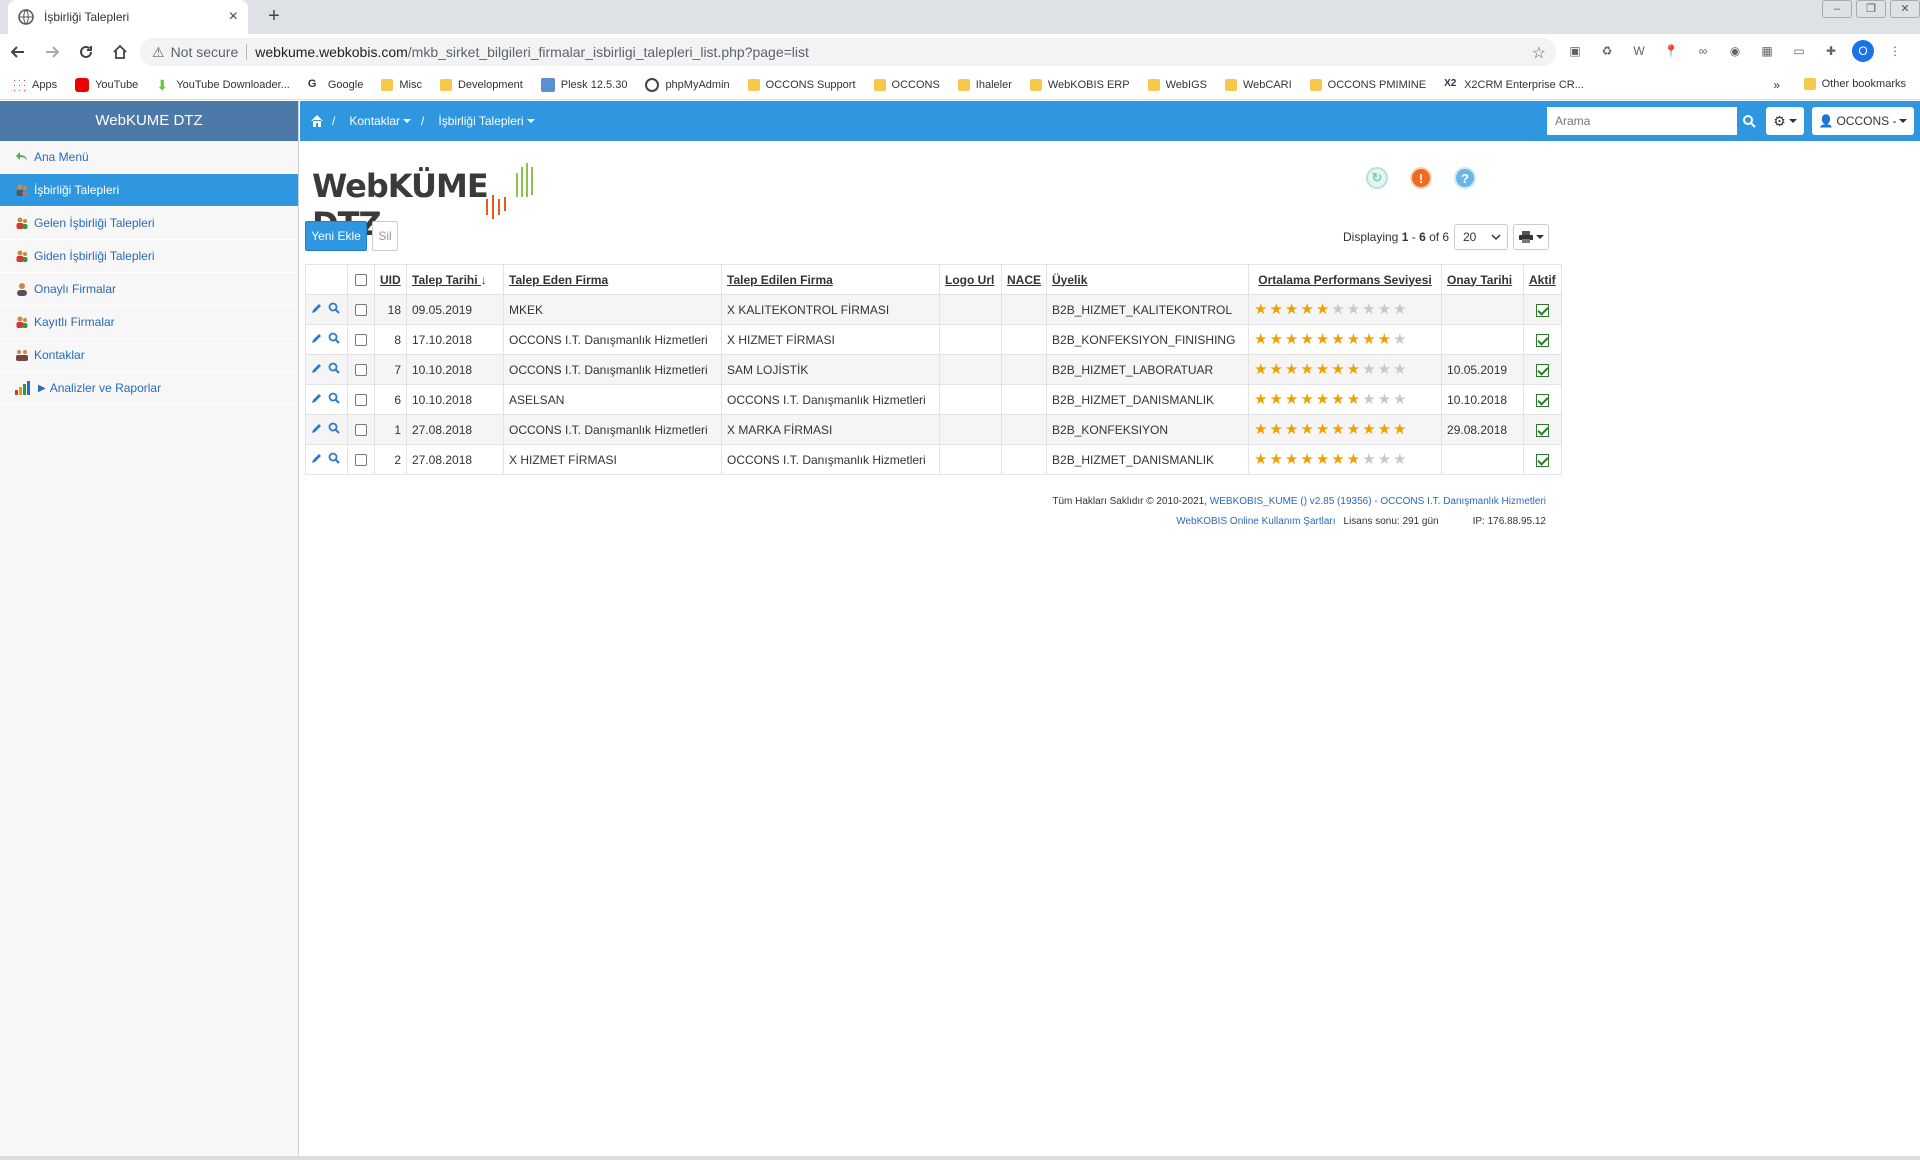 Image resolution: width=1920 pixels, height=1160 pixels. Describe the element at coordinates (1837, 9) in the screenshot. I see `minimize-icon: –` at that location.